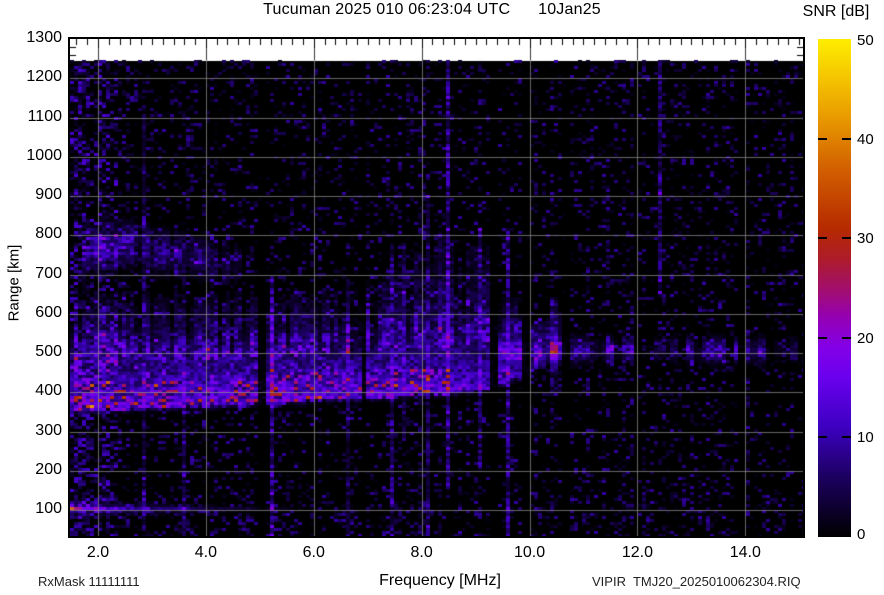  Describe the element at coordinates (48, 352) in the screenshot. I see `y-tick-label: 500` at that location.